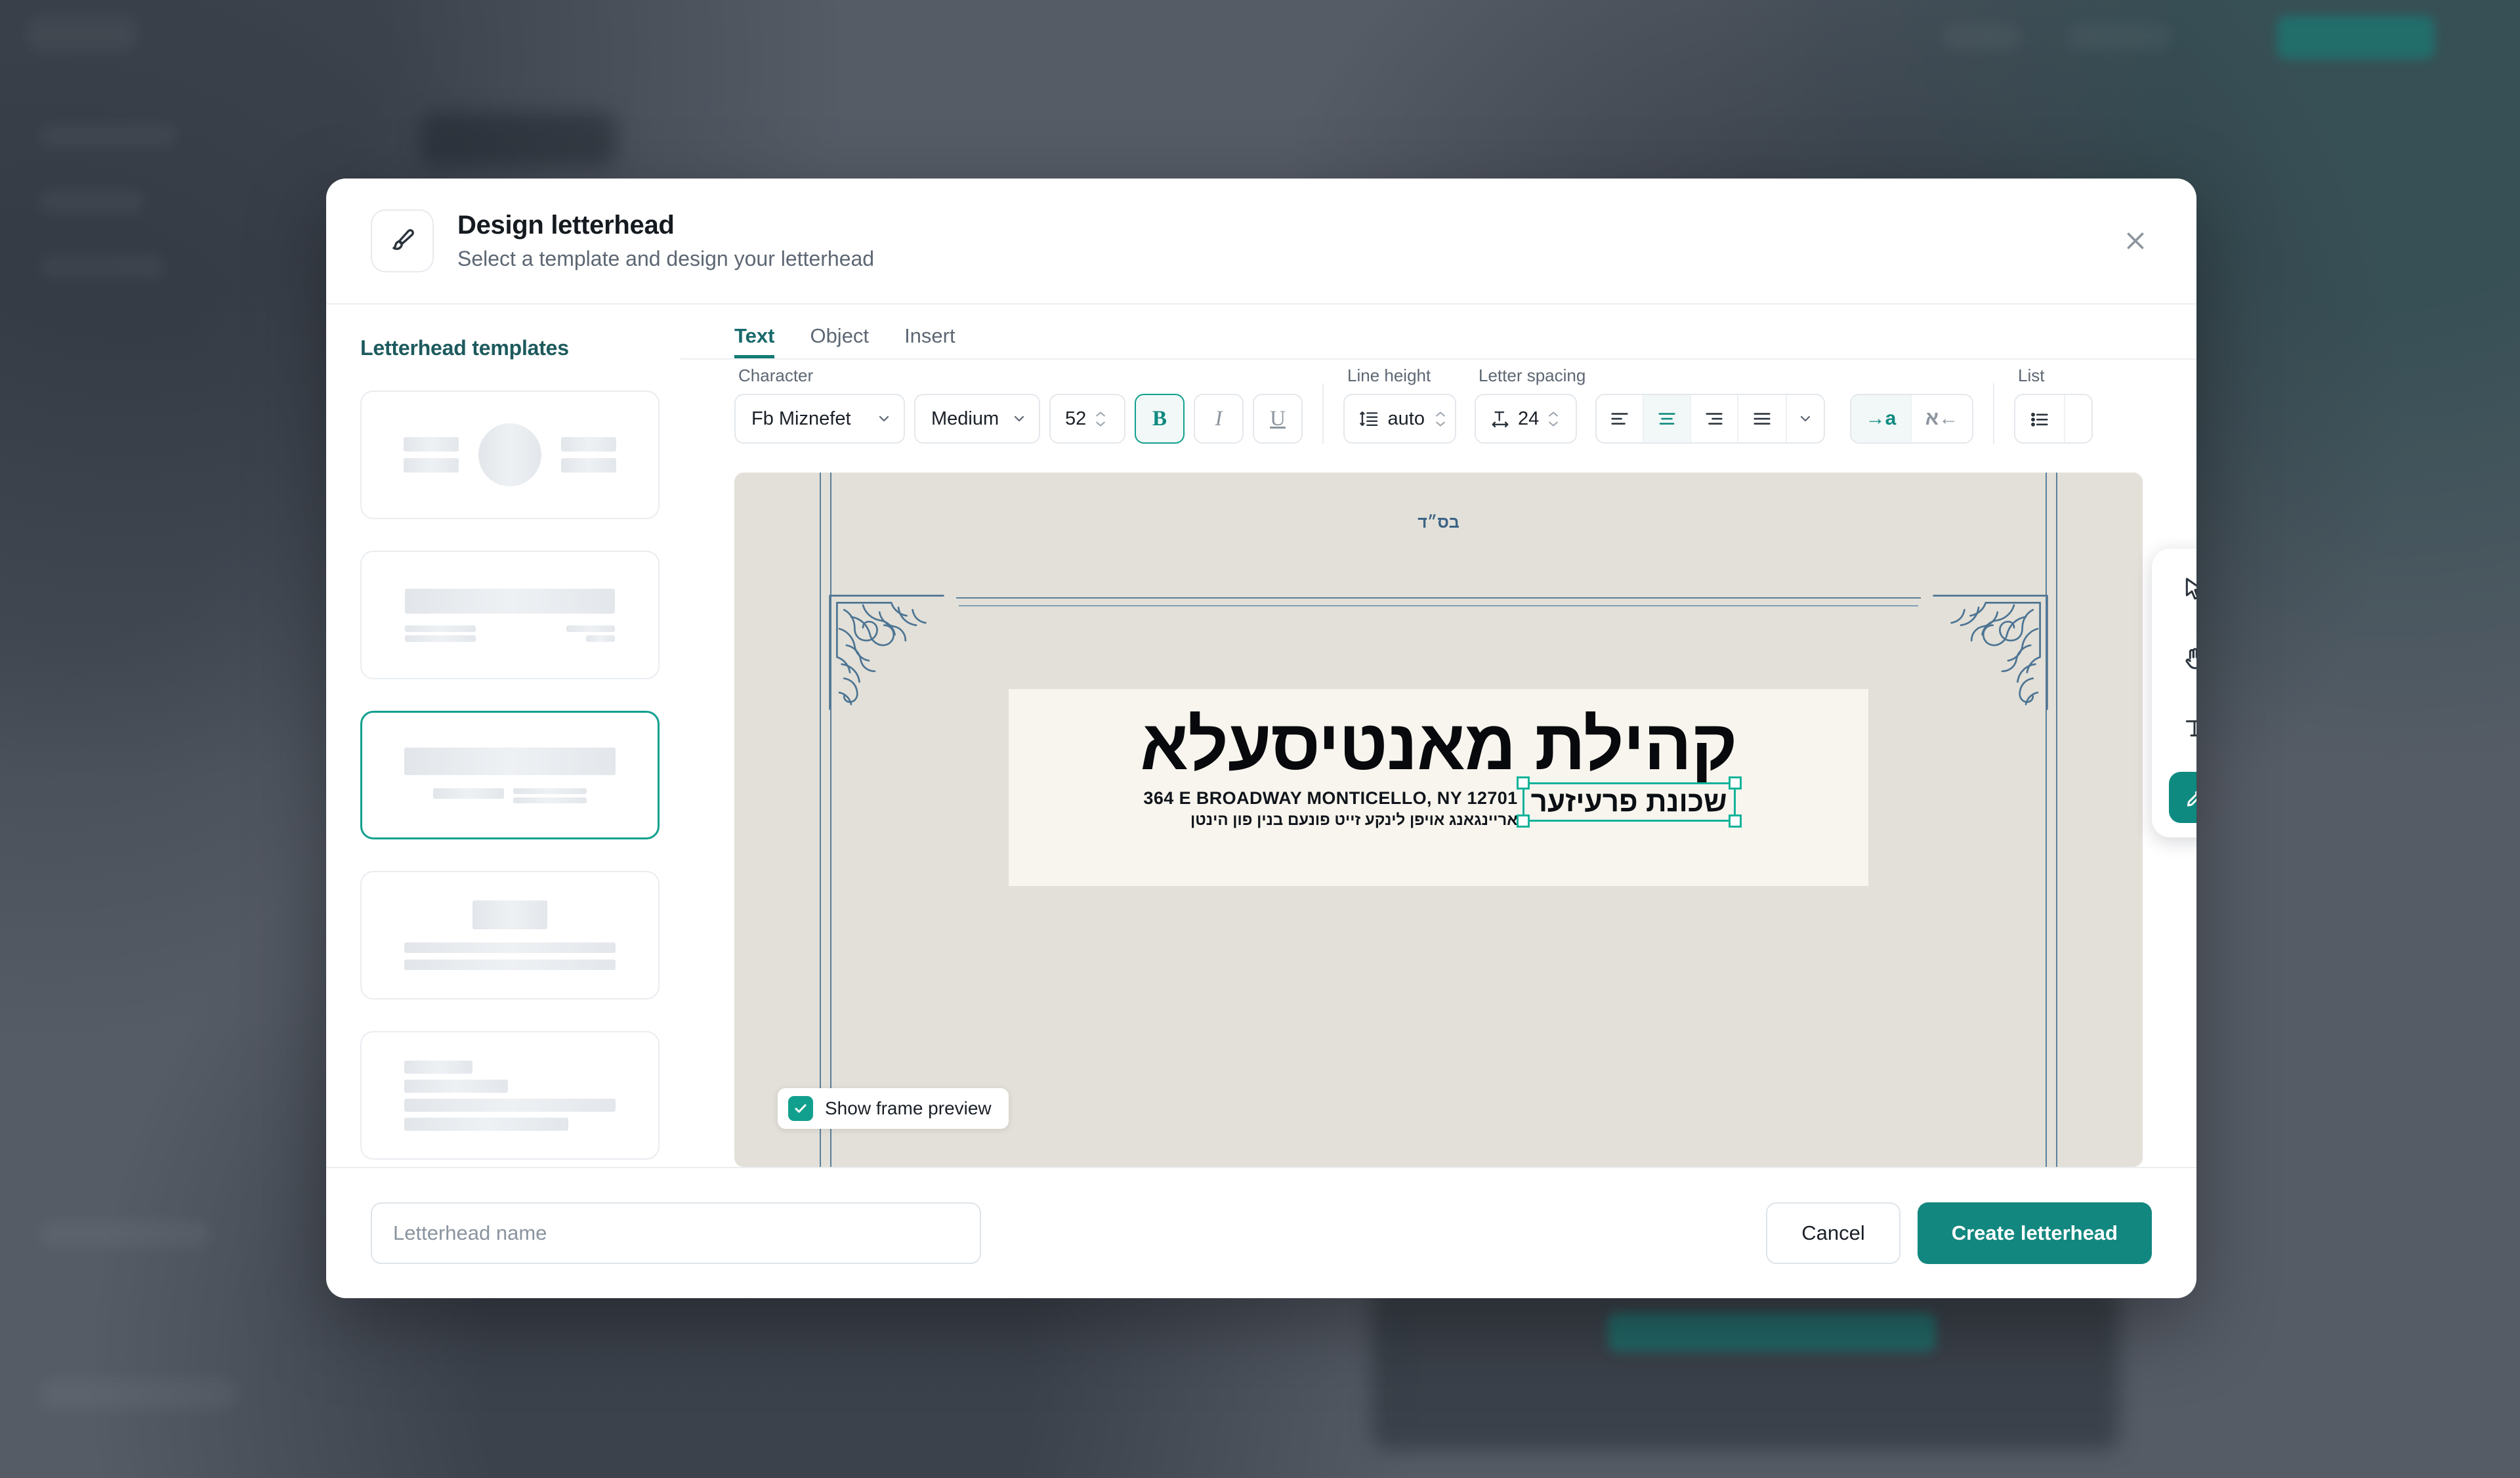 The image size is (2520, 1478). Describe the element at coordinates (1438, 744) in the screenshot. I see `letterhead-title: קהילת מאנטיסעלא` at that location.